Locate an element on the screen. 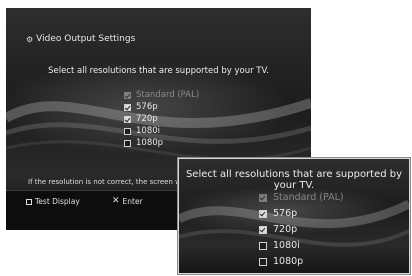  square-button-icon is located at coordinates (29, 201).